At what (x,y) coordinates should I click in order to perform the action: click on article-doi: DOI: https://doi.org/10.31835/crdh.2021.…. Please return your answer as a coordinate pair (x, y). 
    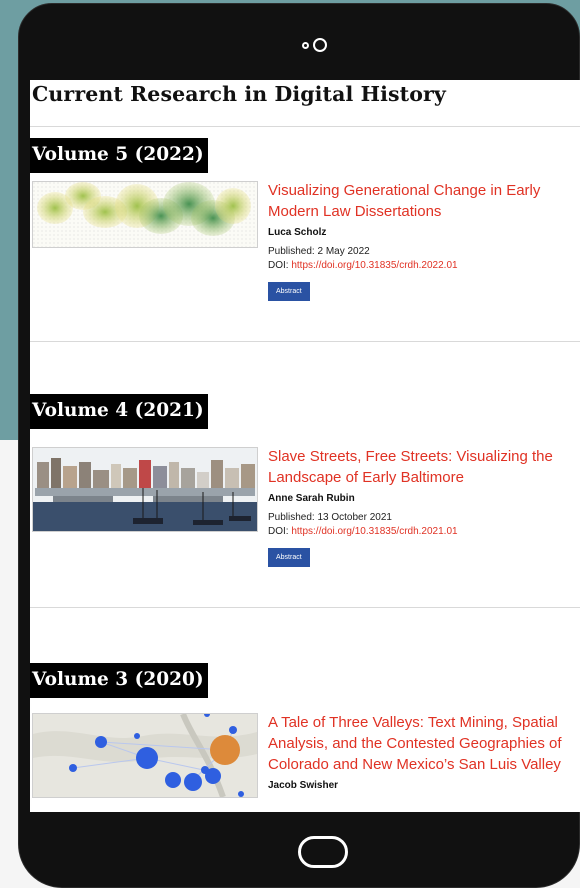
    Looking at the image, I should click on (423, 531).